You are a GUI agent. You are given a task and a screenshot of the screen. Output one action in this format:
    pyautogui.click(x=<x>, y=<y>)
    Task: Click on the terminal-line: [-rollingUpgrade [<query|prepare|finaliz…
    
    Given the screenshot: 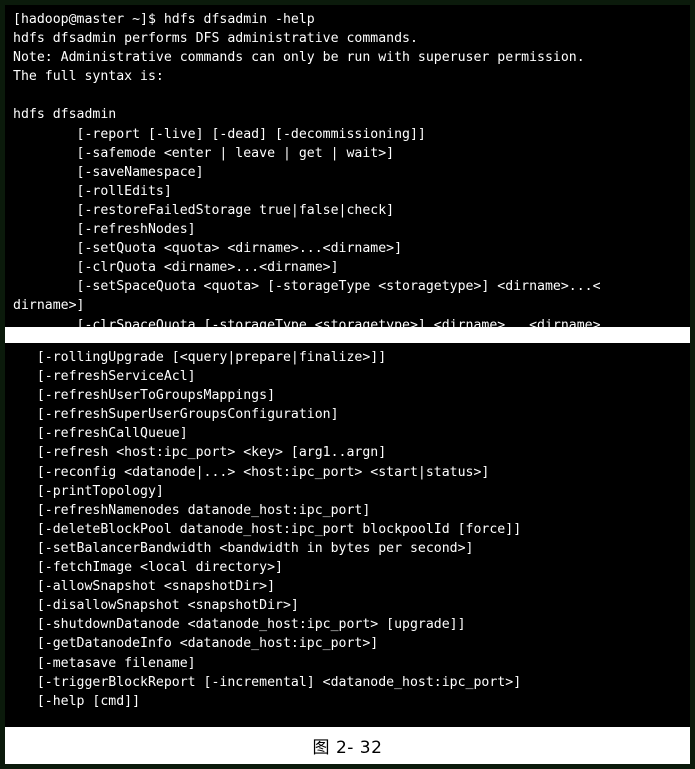 What is the action you would take?
    pyautogui.click(x=200, y=357)
    